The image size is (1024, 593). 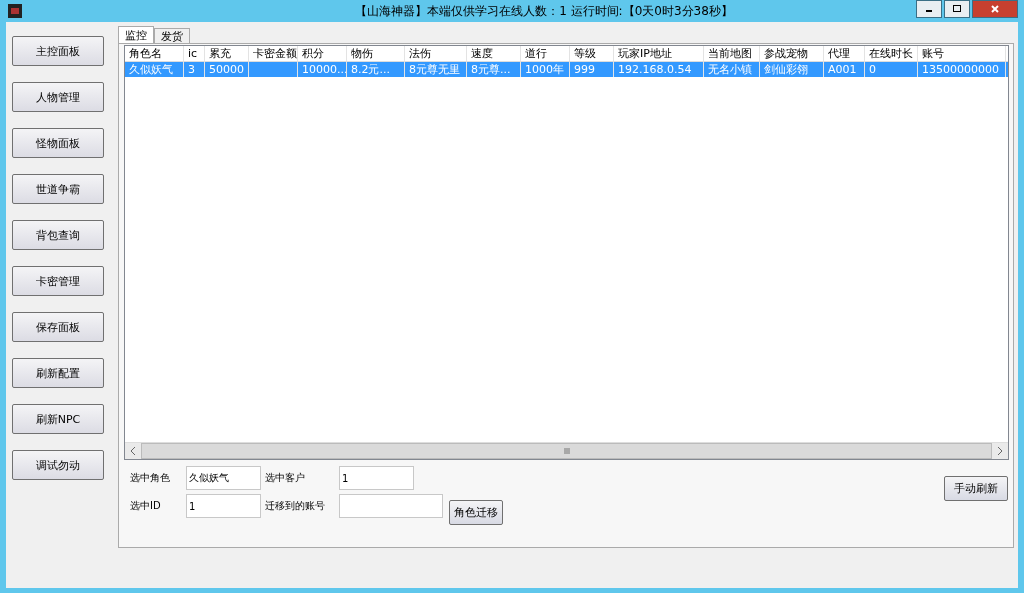 What do you see at coordinates (436, 69) in the screenshot?
I see `table-cell: 8元尊无里` at bounding box center [436, 69].